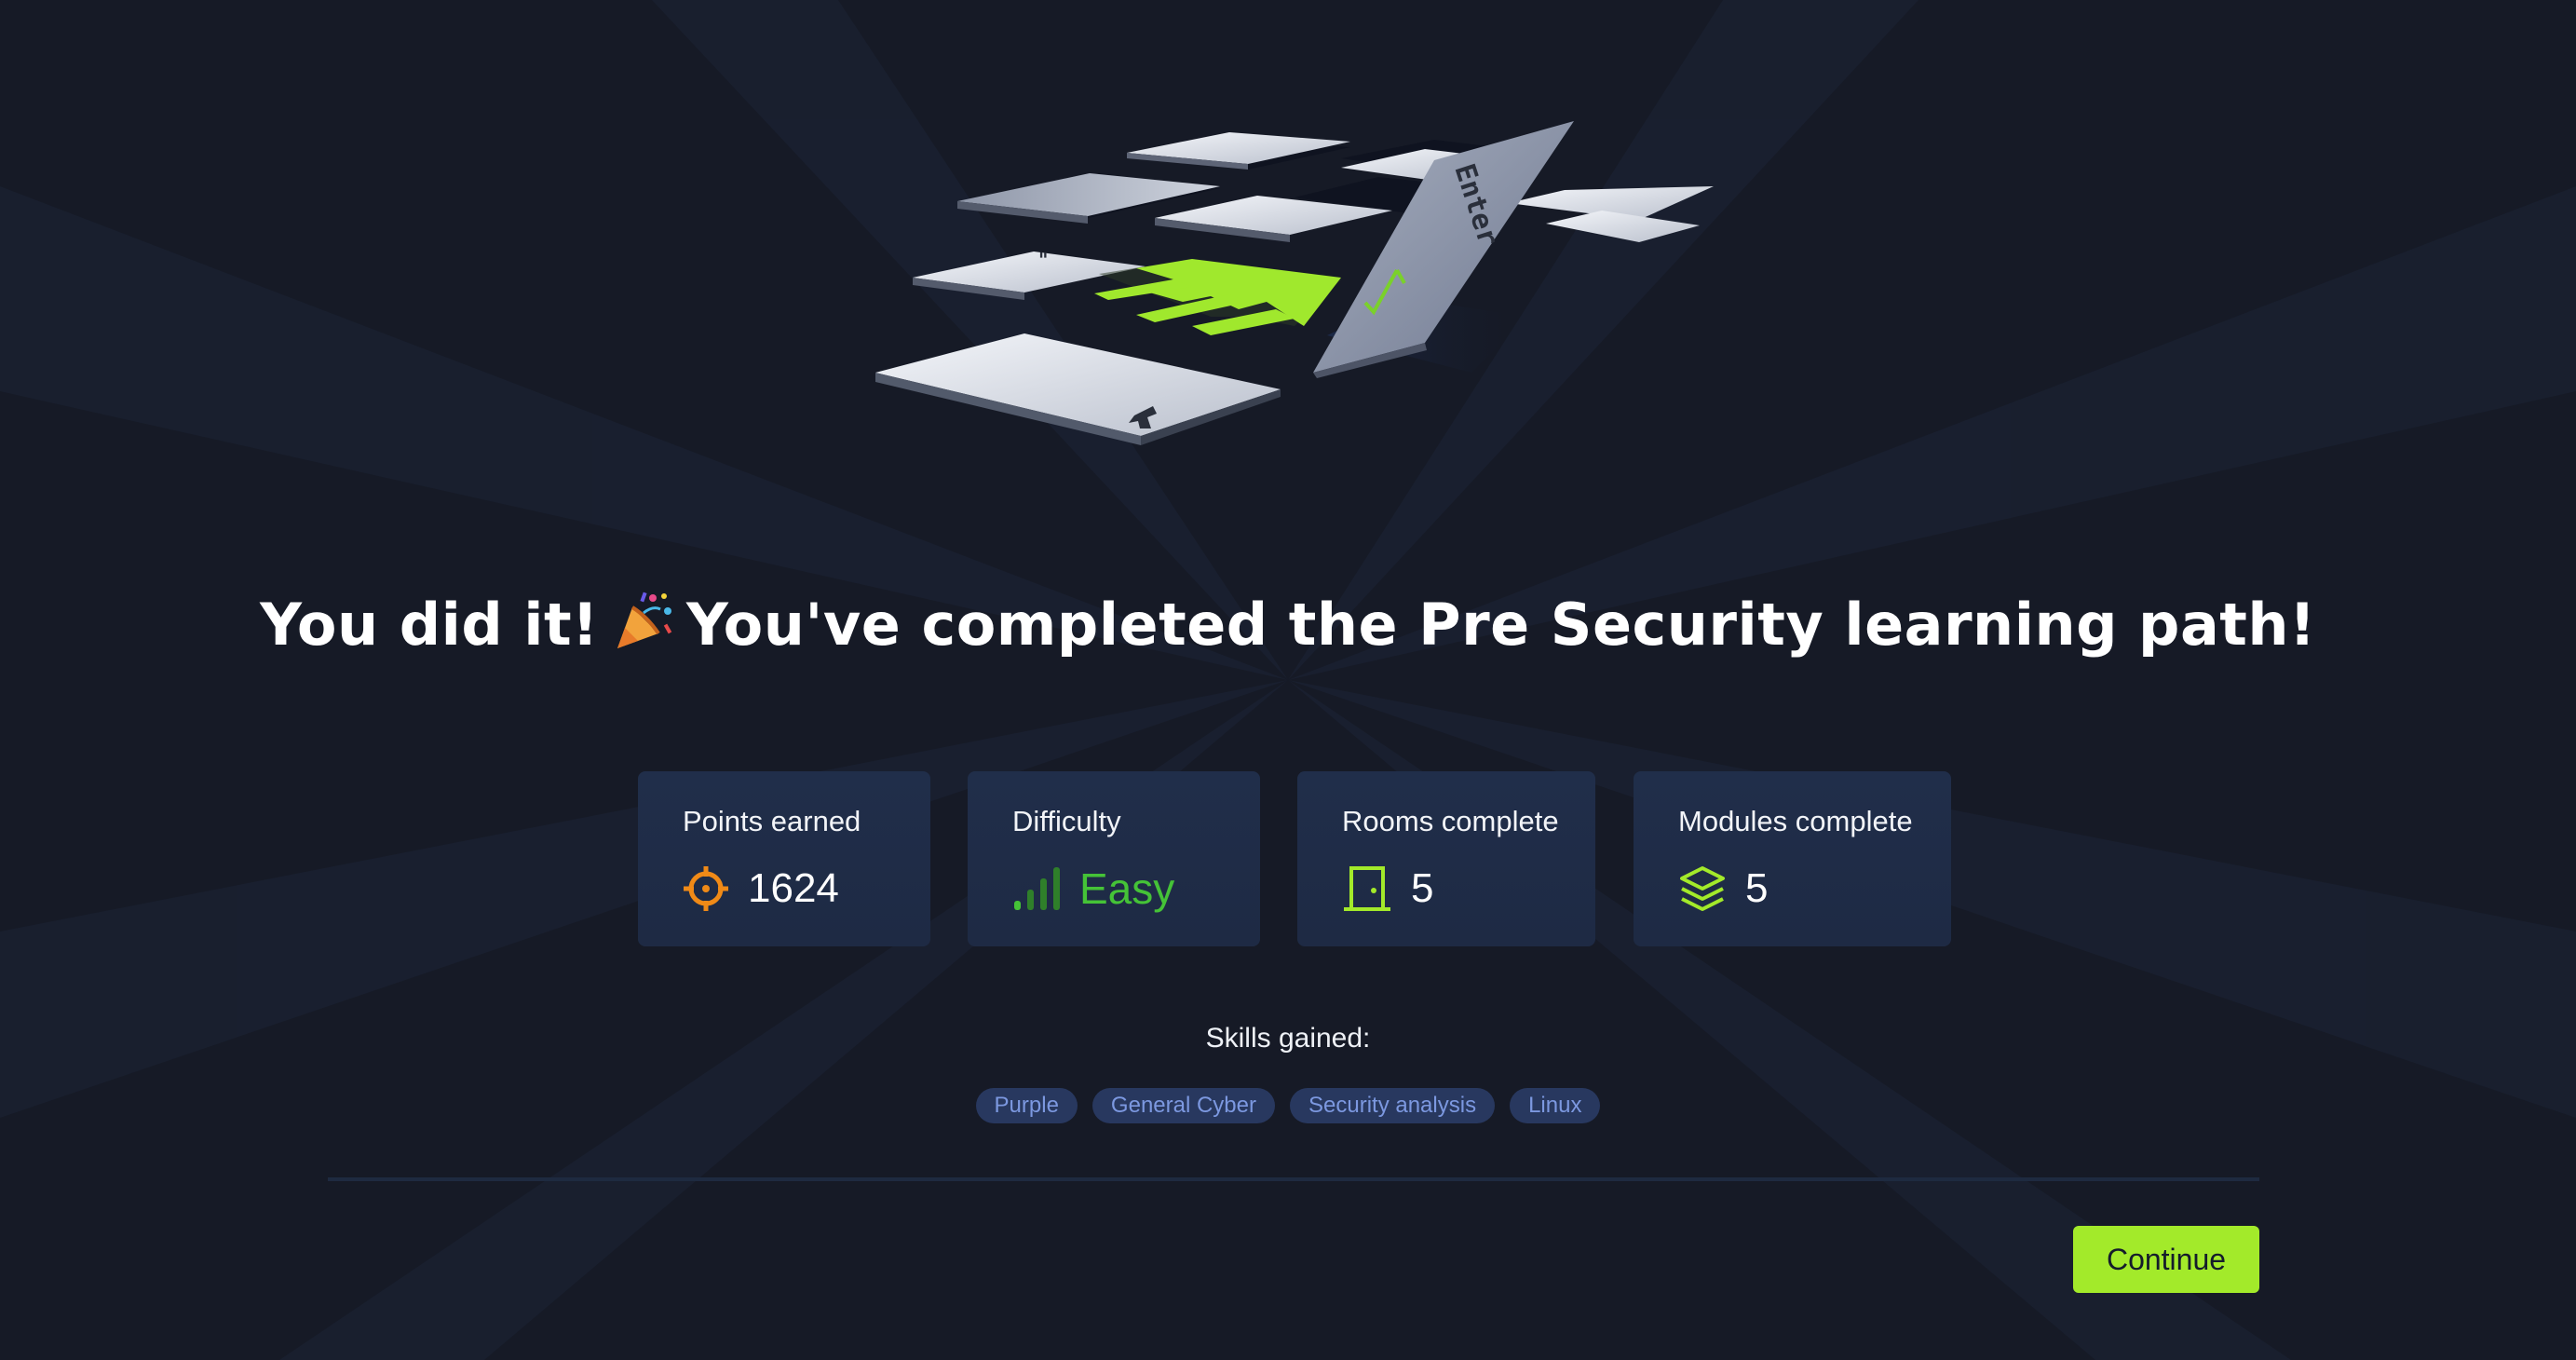 Image resolution: width=2576 pixels, height=1360 pixels. I want to click on stat-card-points: Points earned 1624, so click(784, 858).